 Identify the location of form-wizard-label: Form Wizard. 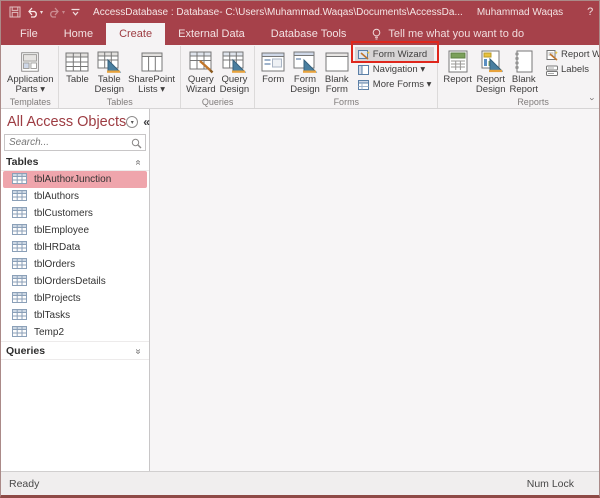
(400, 54).